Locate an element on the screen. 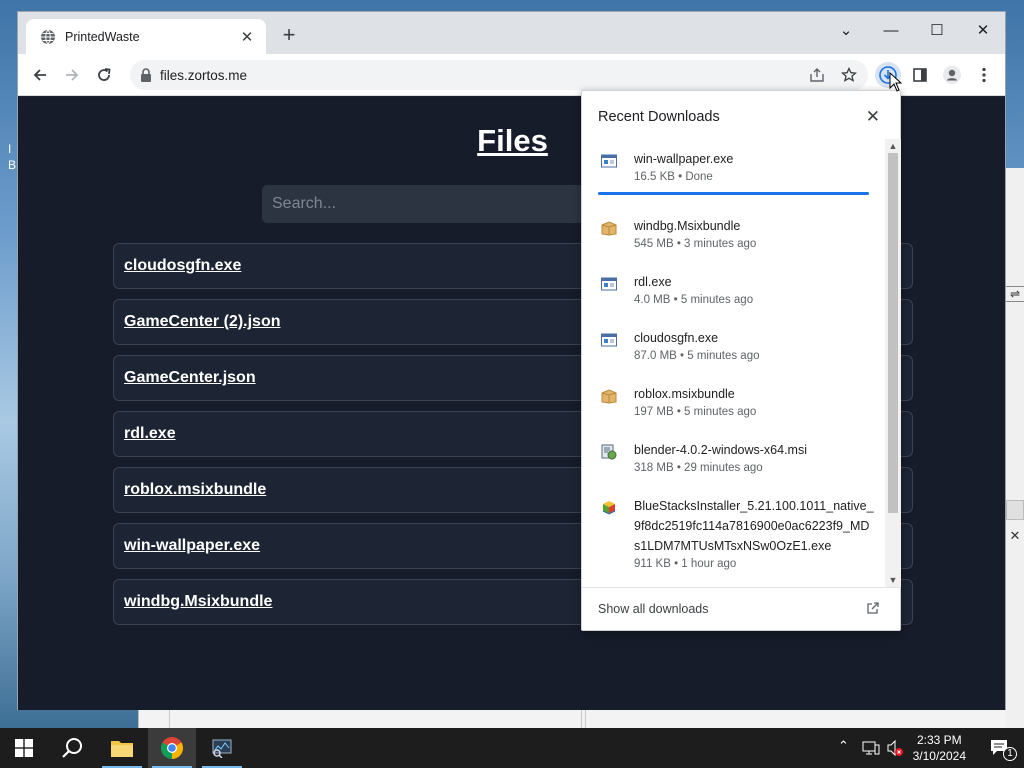 This screenshot has height=768, width=1024. new-tab-button: + is located at coordinates (289, 35).